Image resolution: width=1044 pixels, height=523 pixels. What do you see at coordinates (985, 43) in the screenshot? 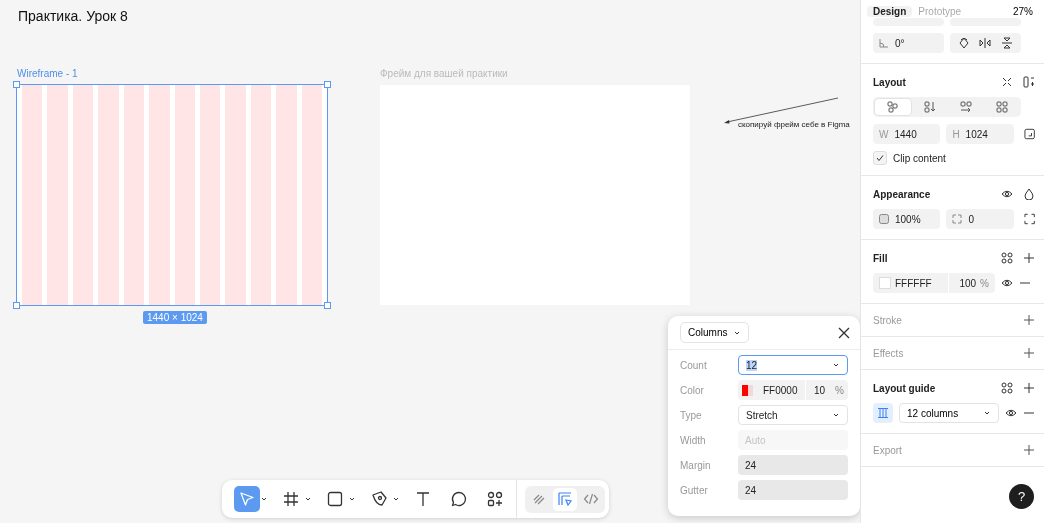
I see `flip-horizontal-icon` at bounding box center [985, 43].